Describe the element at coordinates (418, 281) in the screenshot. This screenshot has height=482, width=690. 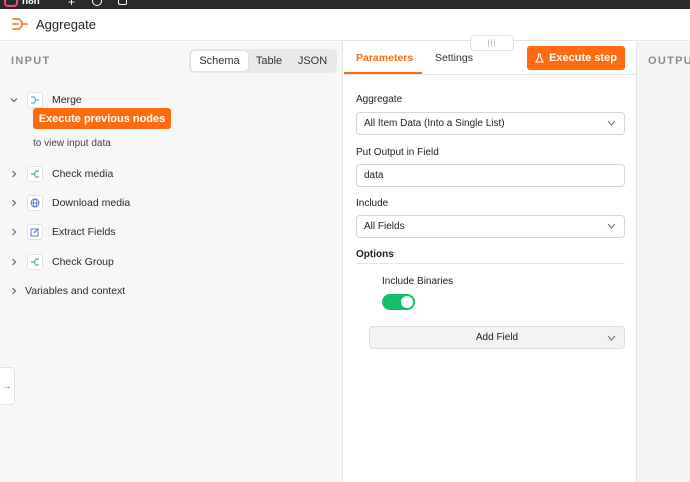
I see `include-binaries-label: Include Binaries` at that location.